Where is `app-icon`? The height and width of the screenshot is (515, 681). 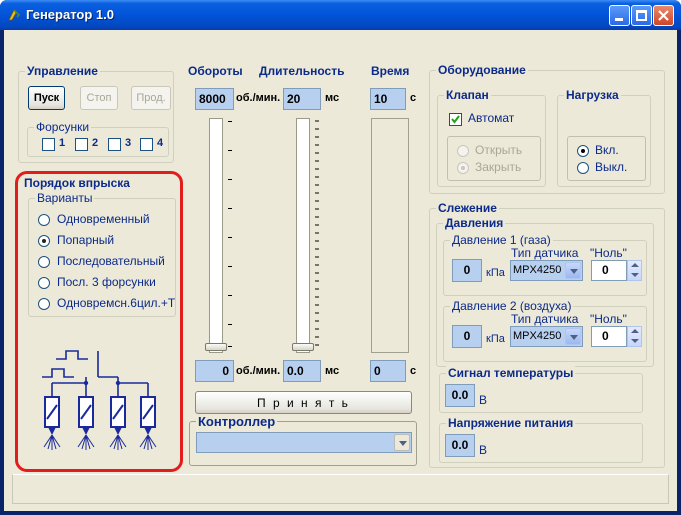
app-icon is located at coordinates (14, 15).